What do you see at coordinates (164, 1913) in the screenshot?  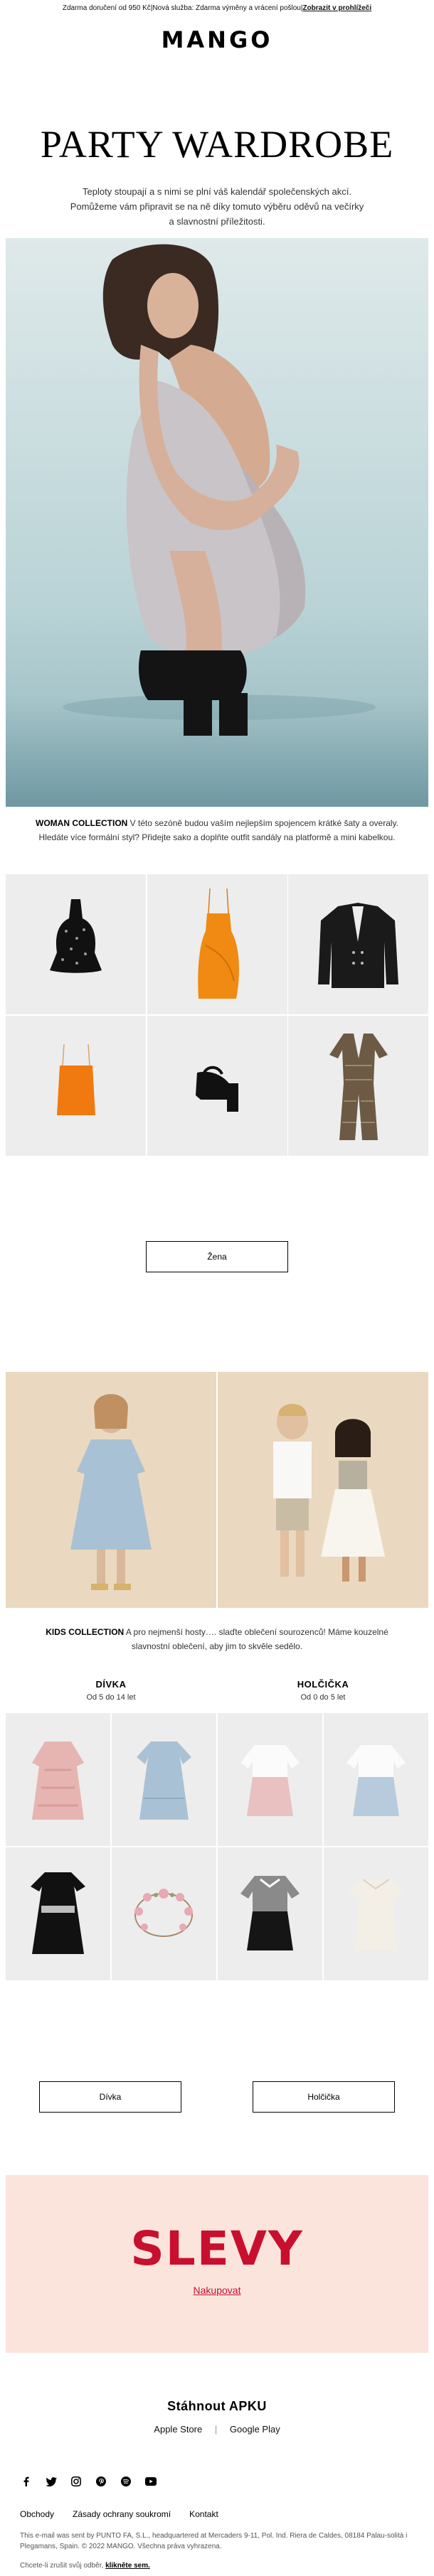 I see `product-flower-crown` at bounding box center [164, 1913].